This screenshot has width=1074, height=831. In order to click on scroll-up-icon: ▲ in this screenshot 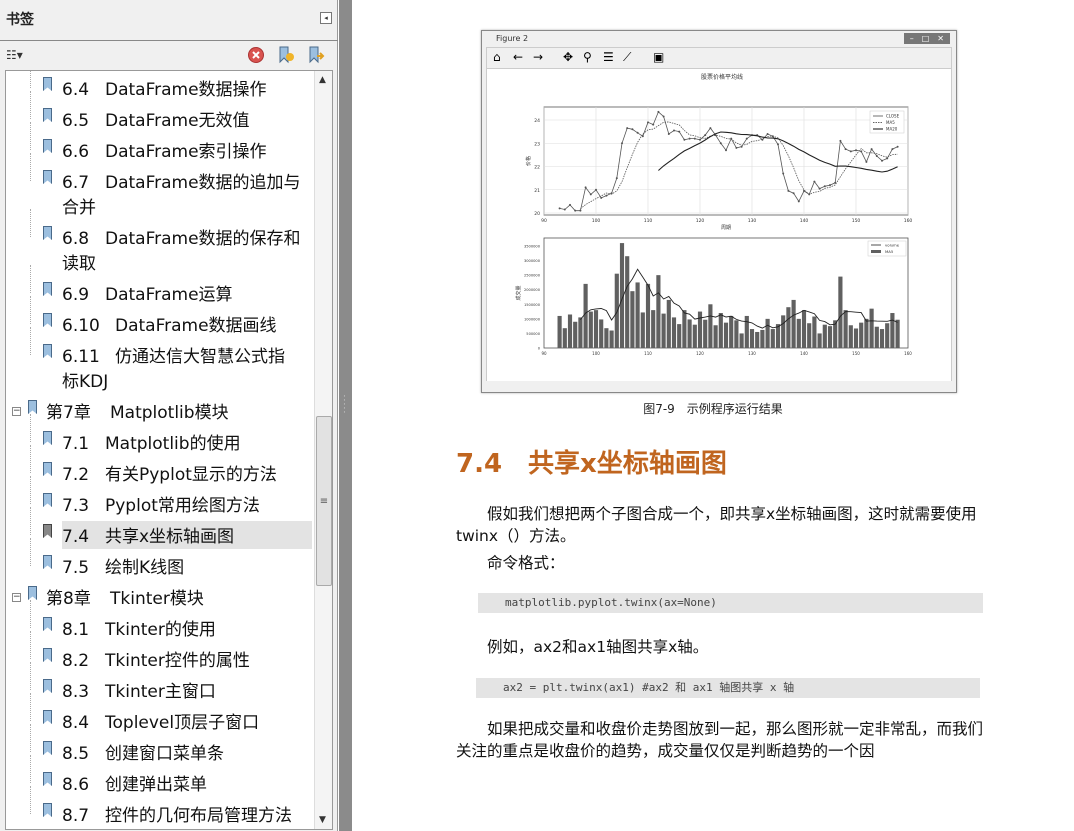, I will do `click(322, 80)`.